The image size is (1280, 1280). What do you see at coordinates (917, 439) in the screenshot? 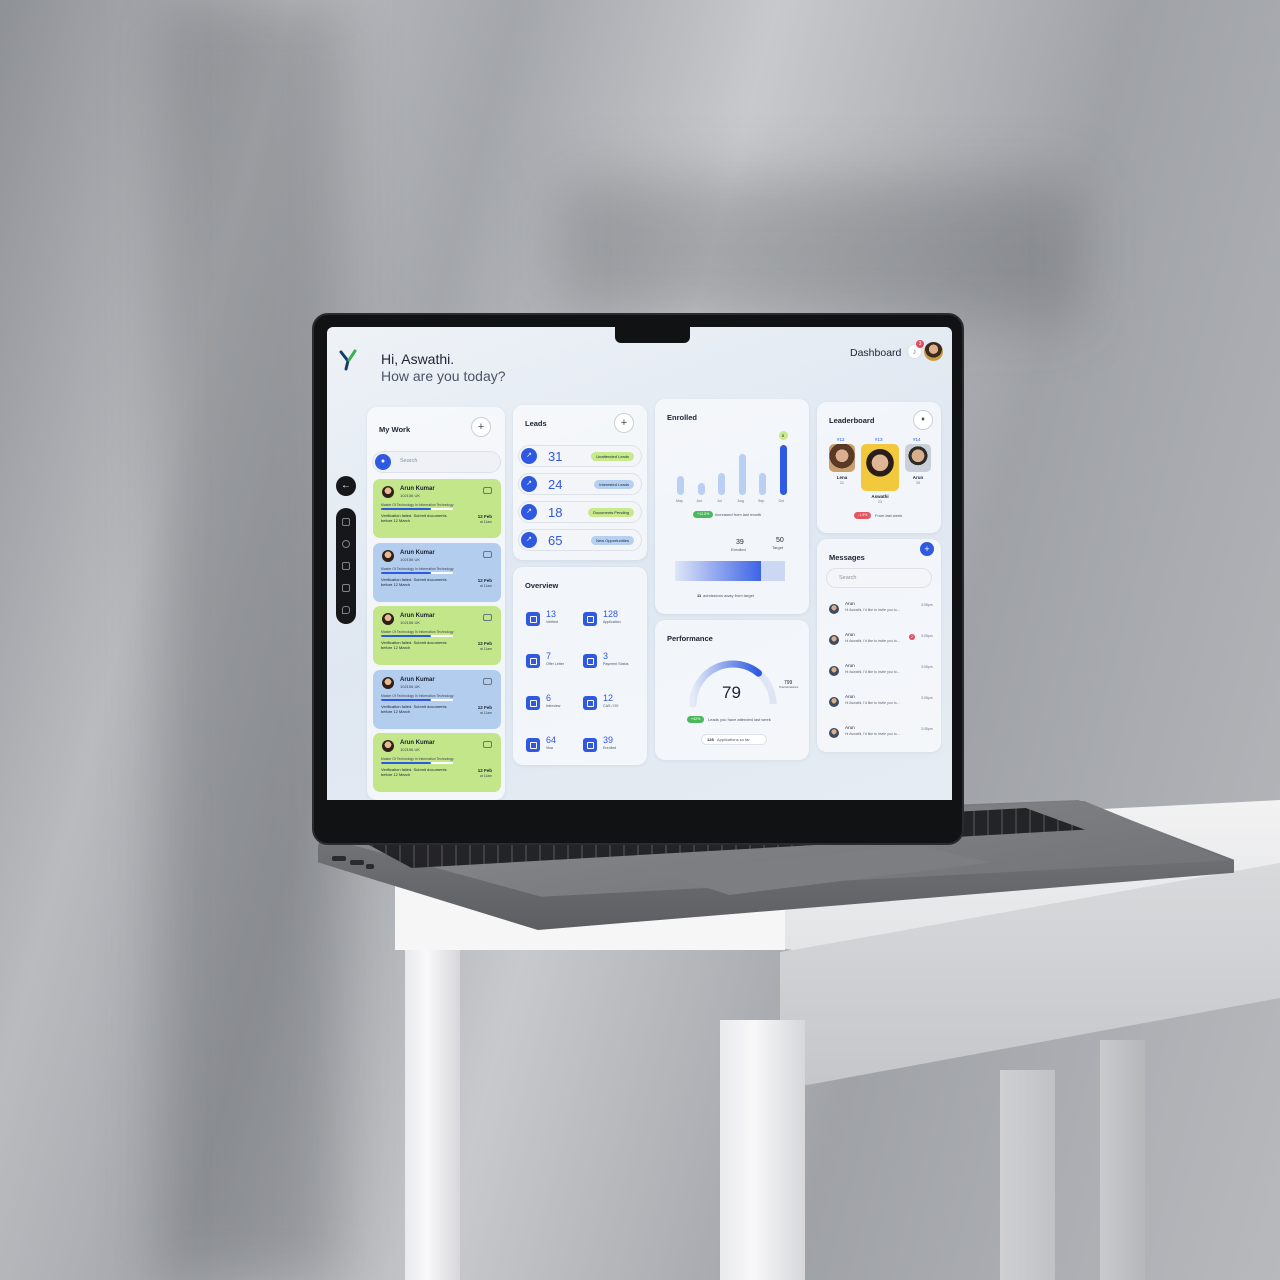
I see `leaderboard-rank: #14` at bounding box center [917, 439].